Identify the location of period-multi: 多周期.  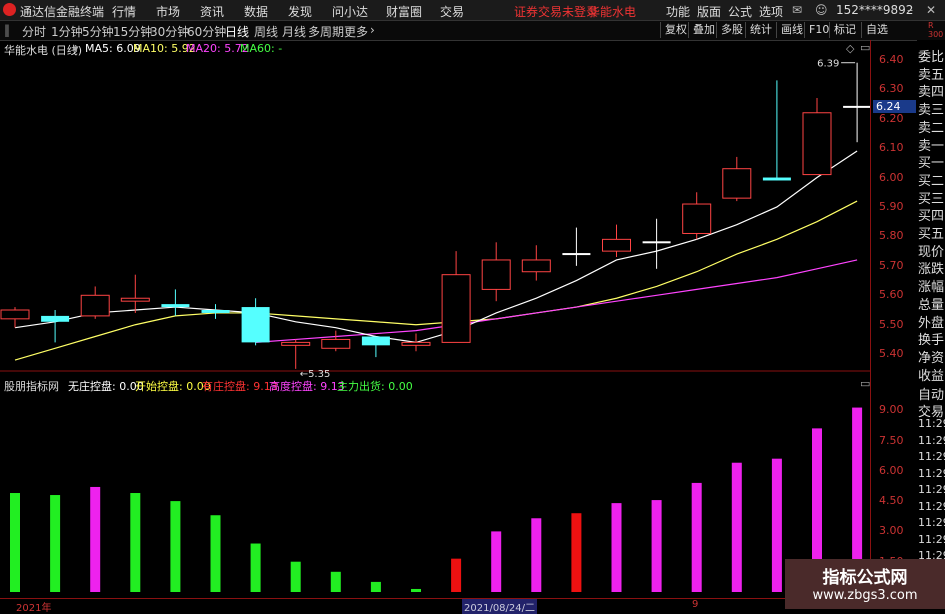
(326, 31).